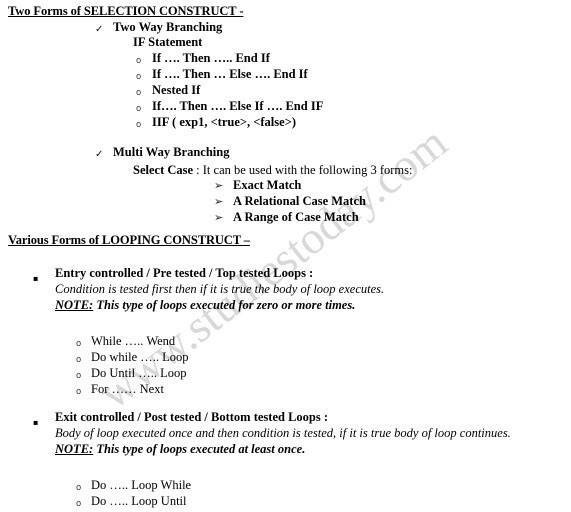 The height and width of the screenshot is (512, 571). I want to click on list-item: If …. Then … Else …. End If, so click(230, 74).